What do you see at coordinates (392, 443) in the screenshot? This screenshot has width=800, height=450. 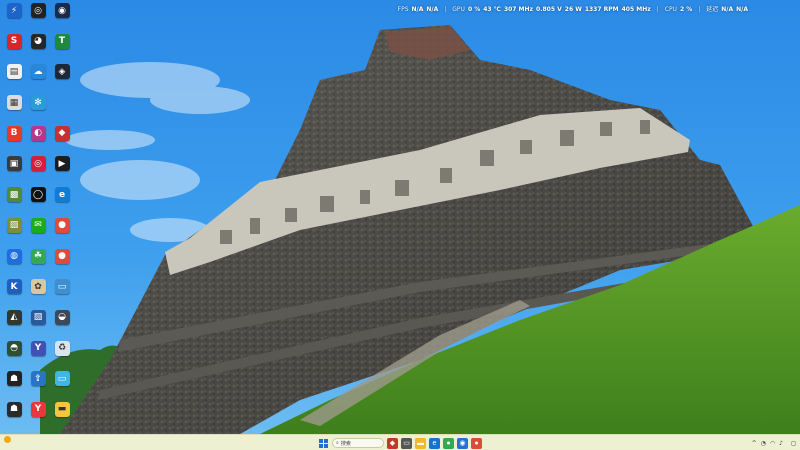 I see `taskbar-widgets-icon: ◆` at bounding box center [392, 443].